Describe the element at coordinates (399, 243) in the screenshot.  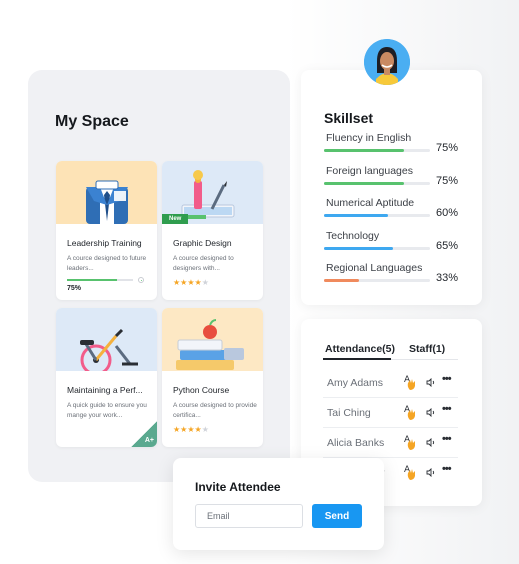
I see `skill-row: Technology 65%` at that location.